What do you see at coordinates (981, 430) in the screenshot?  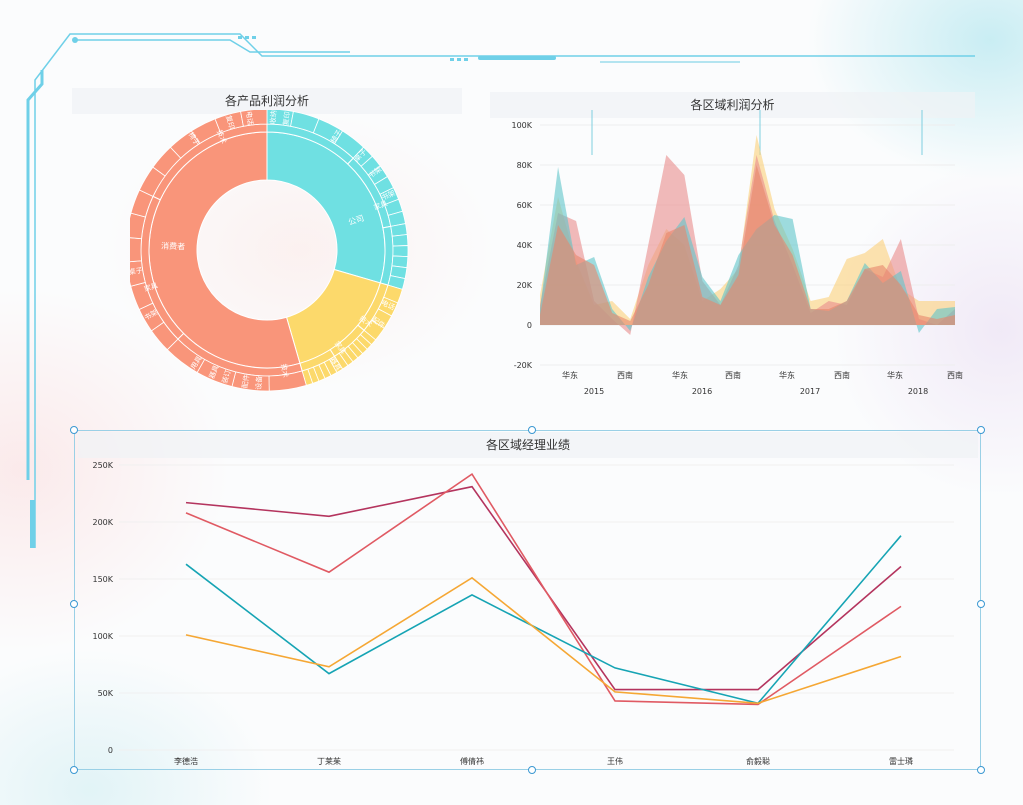 I see `resize-handle-ne` at bounding box center [981, 430].